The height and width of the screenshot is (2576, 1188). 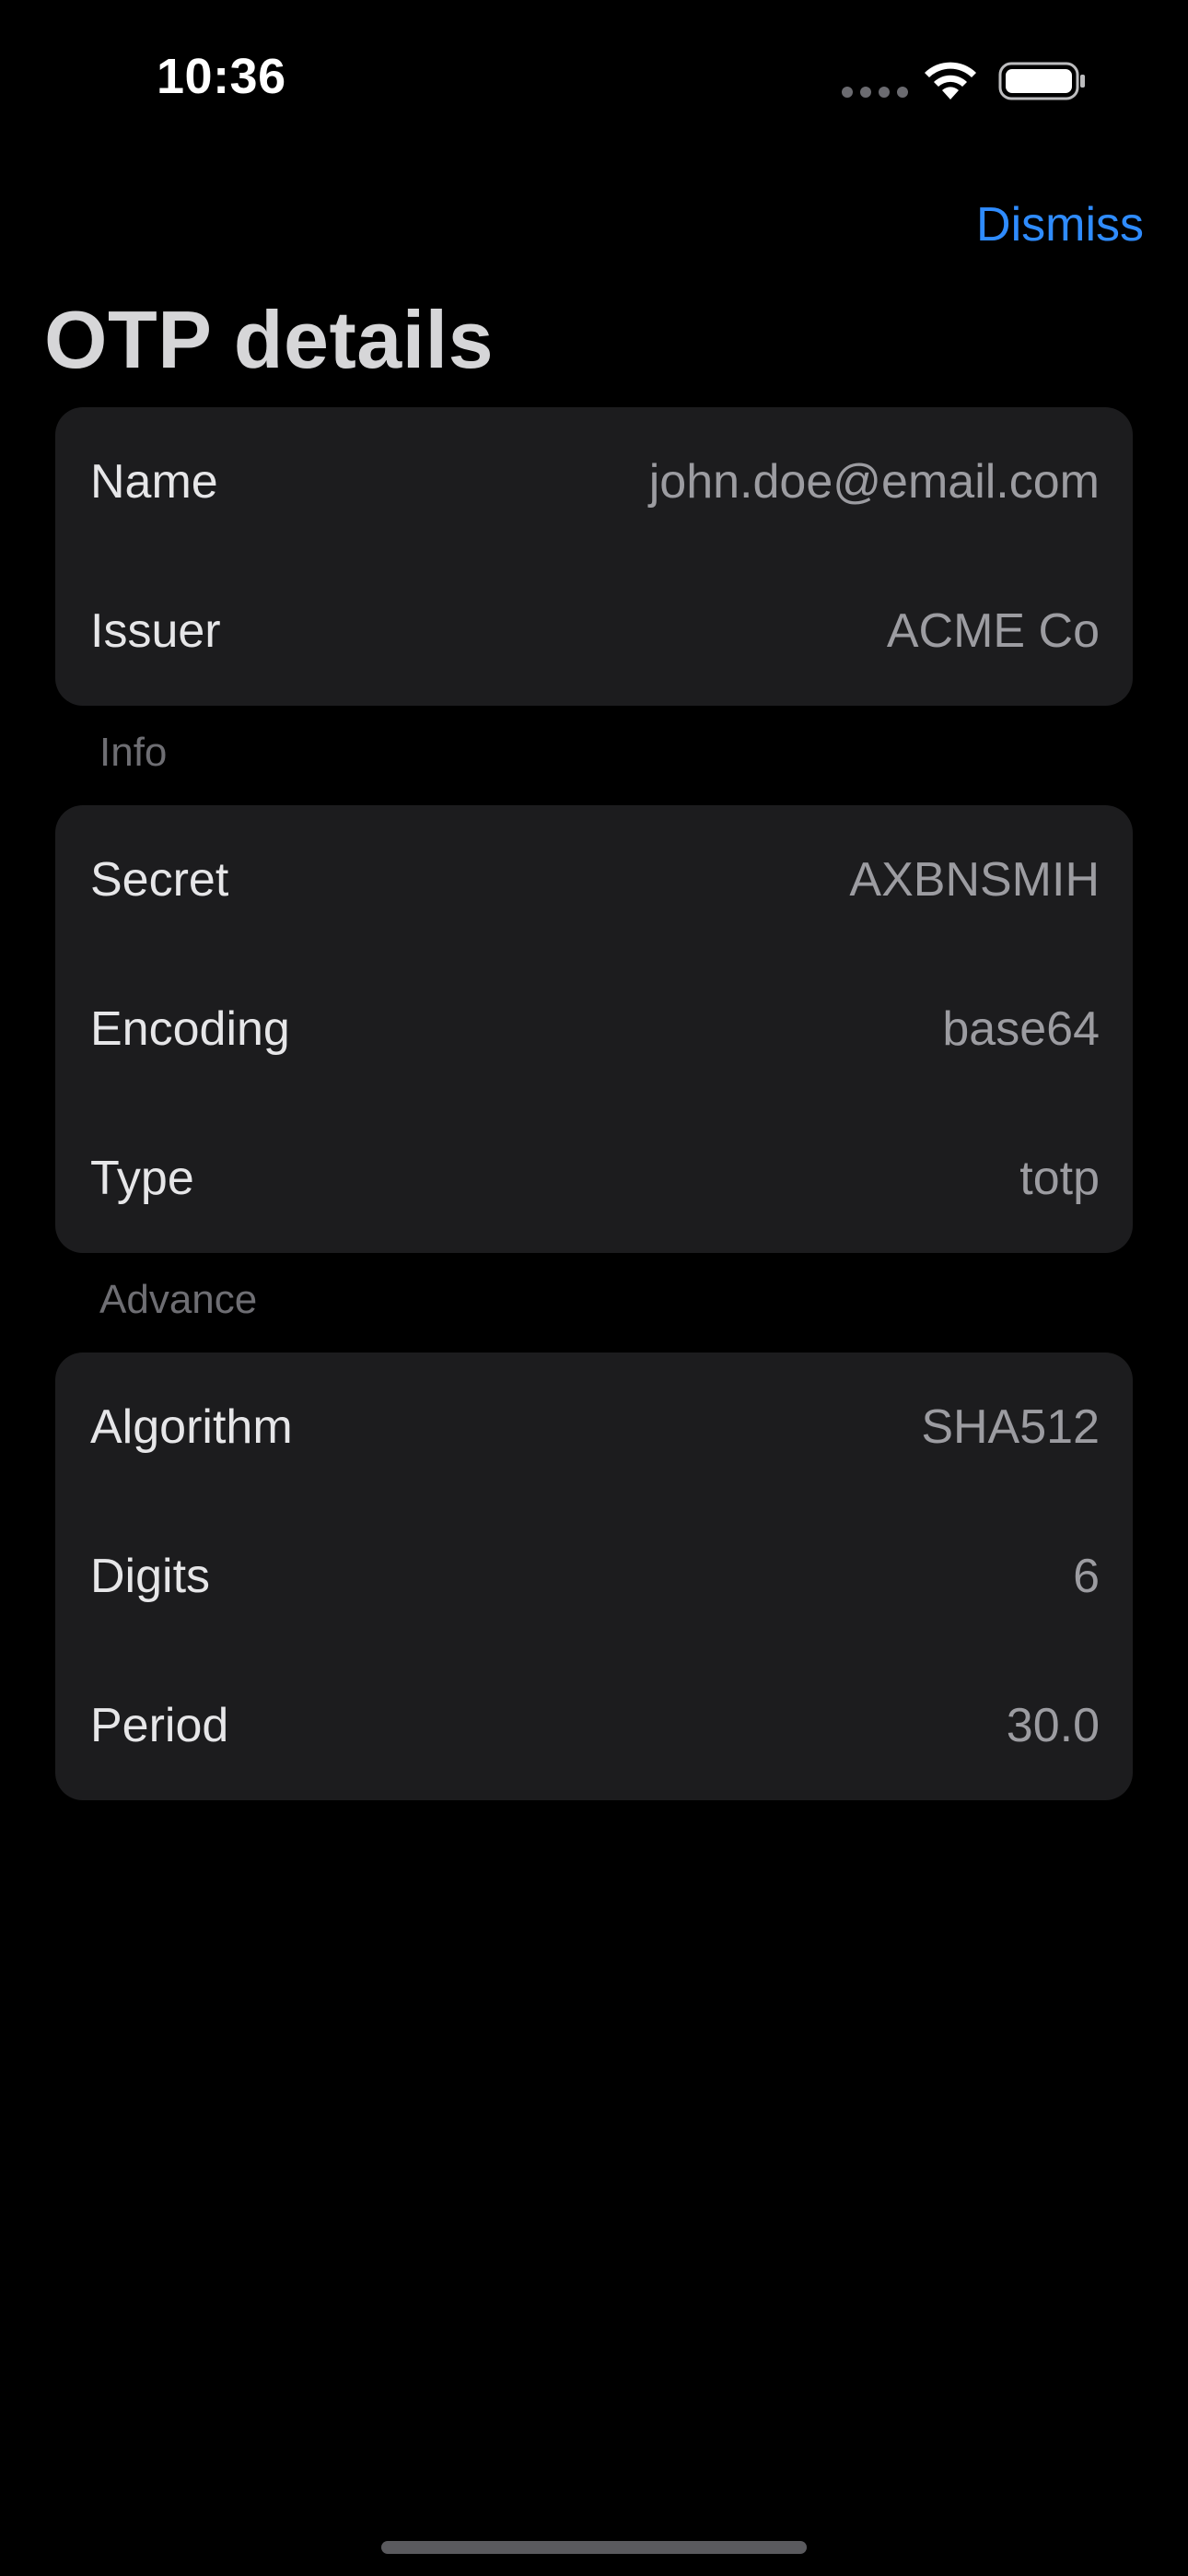 I want to click on issuer-value: ACME Co, so click(x=993, y=631).